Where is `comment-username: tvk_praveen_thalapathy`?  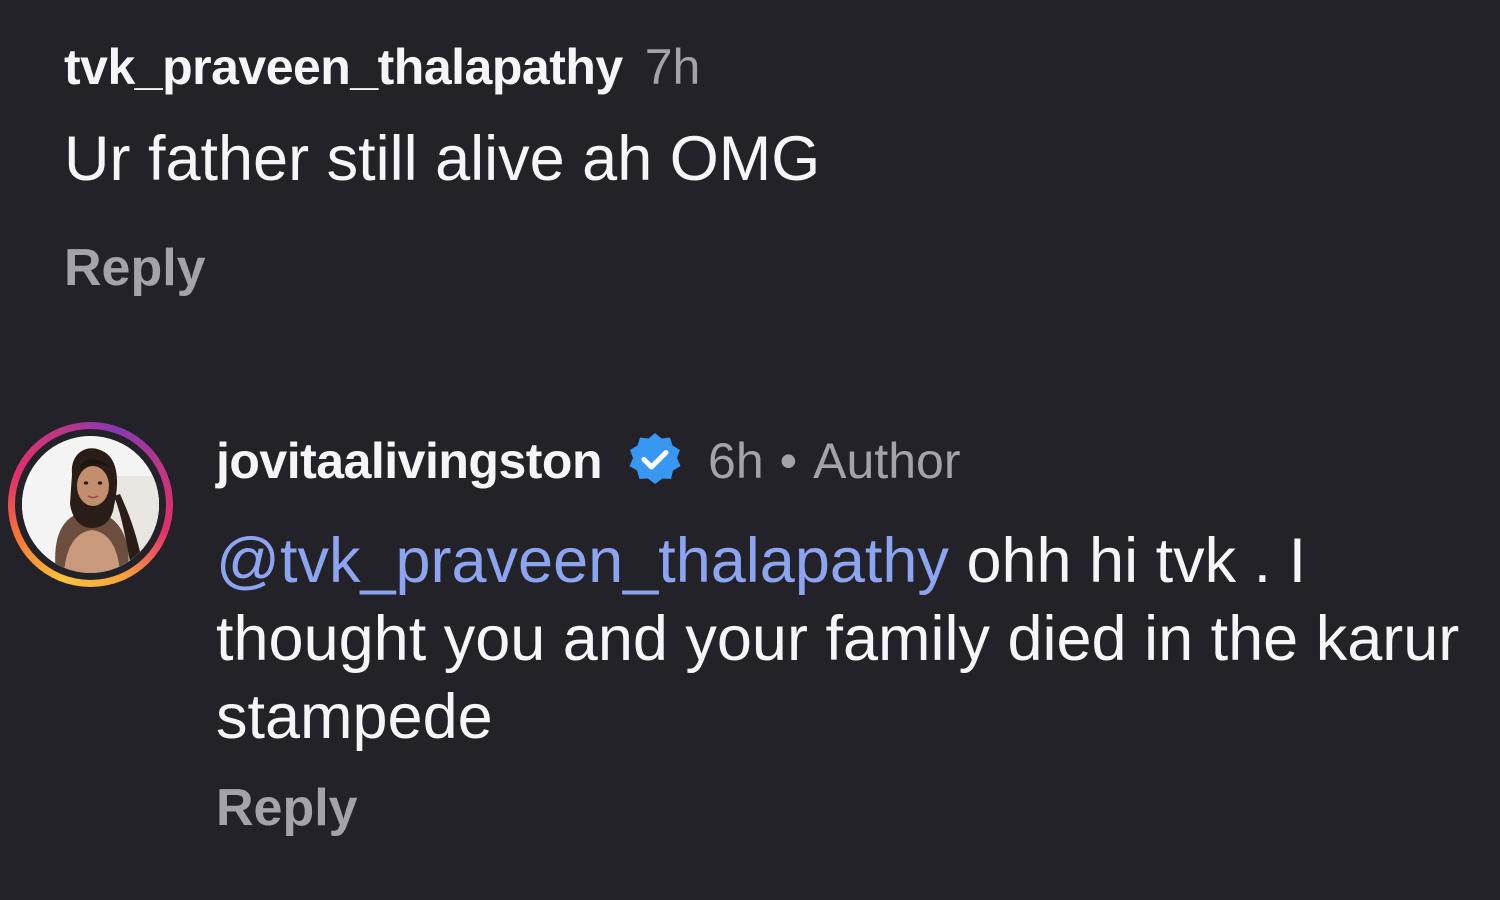 comment-username: tvk_praveen_thalapathy is located at coordinates (343, 67).